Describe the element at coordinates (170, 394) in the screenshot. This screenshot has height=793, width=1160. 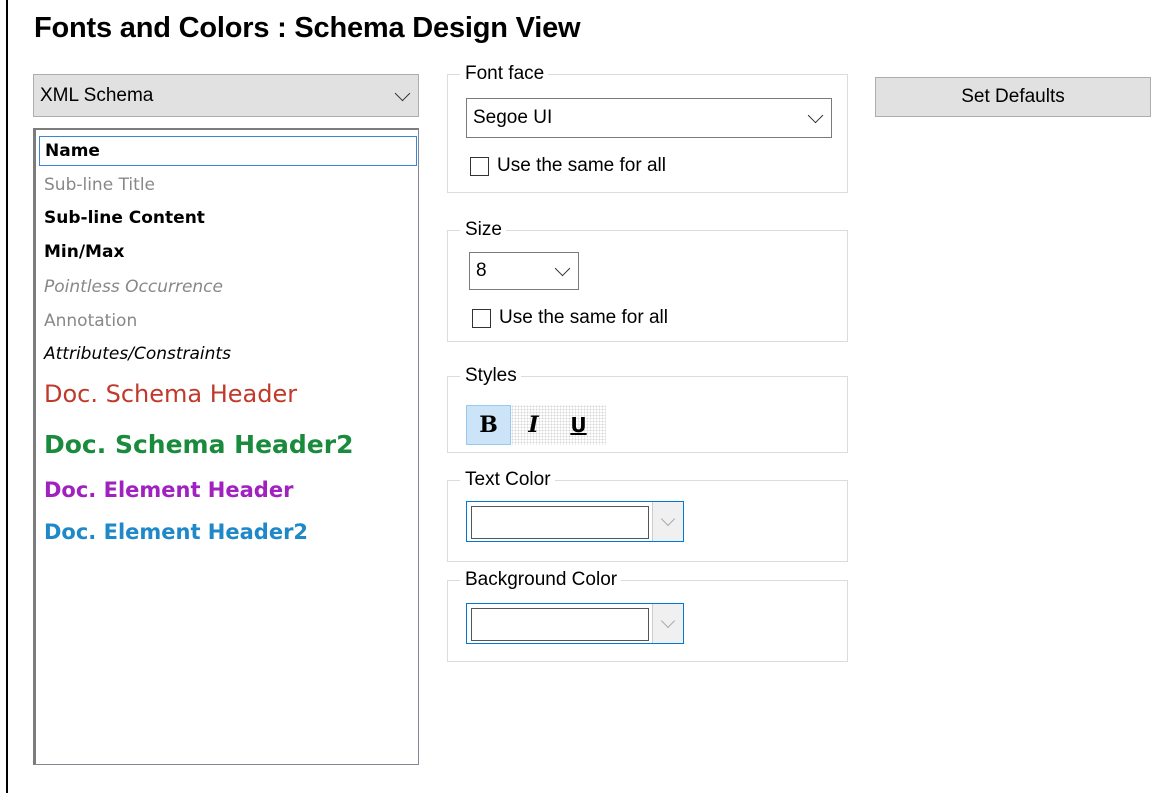
I see `list-item-doc-schema-header: Doc. Schema Header` at that location.